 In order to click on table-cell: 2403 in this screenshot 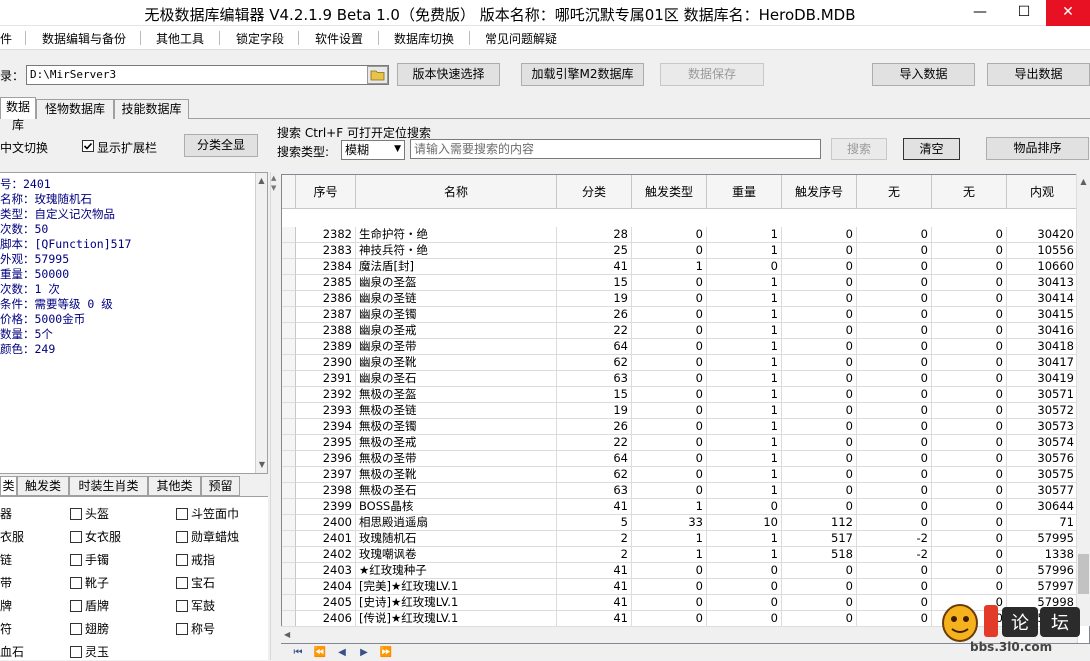, I will do `click(326, 571)`.